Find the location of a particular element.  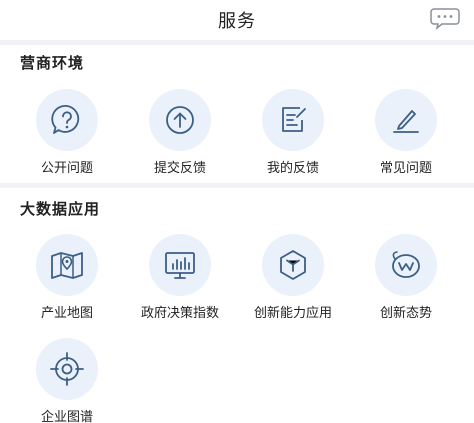

tile-innovation-trend: 创新态势 is located at coordinates (406, 284).